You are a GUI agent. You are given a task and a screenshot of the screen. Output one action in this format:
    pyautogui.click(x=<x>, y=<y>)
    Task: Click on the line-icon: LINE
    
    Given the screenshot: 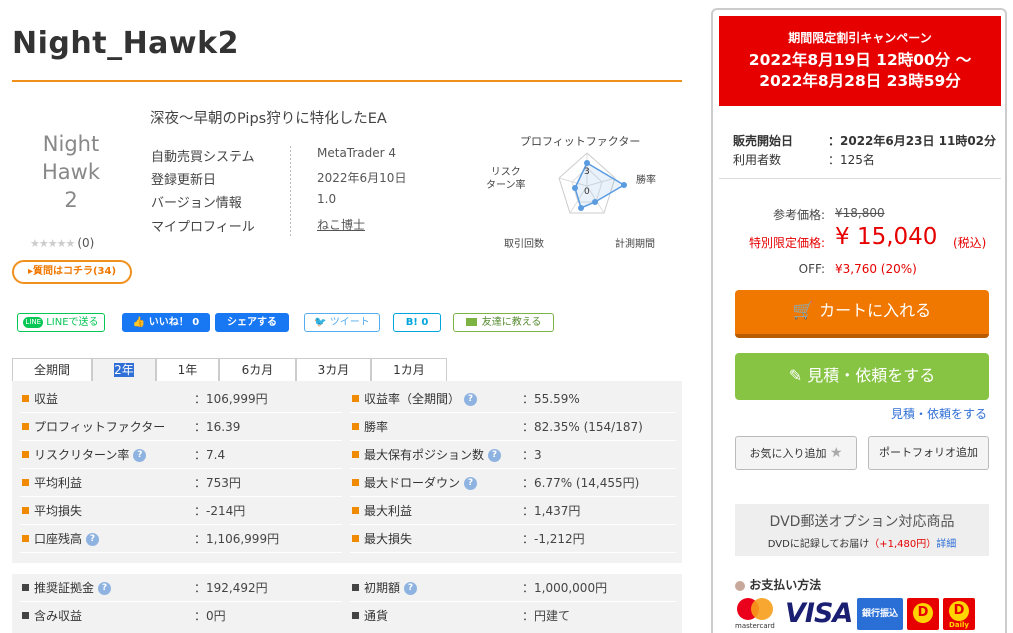 What is the action you would take?
    pyautogui.click(x=33, y=322)
    